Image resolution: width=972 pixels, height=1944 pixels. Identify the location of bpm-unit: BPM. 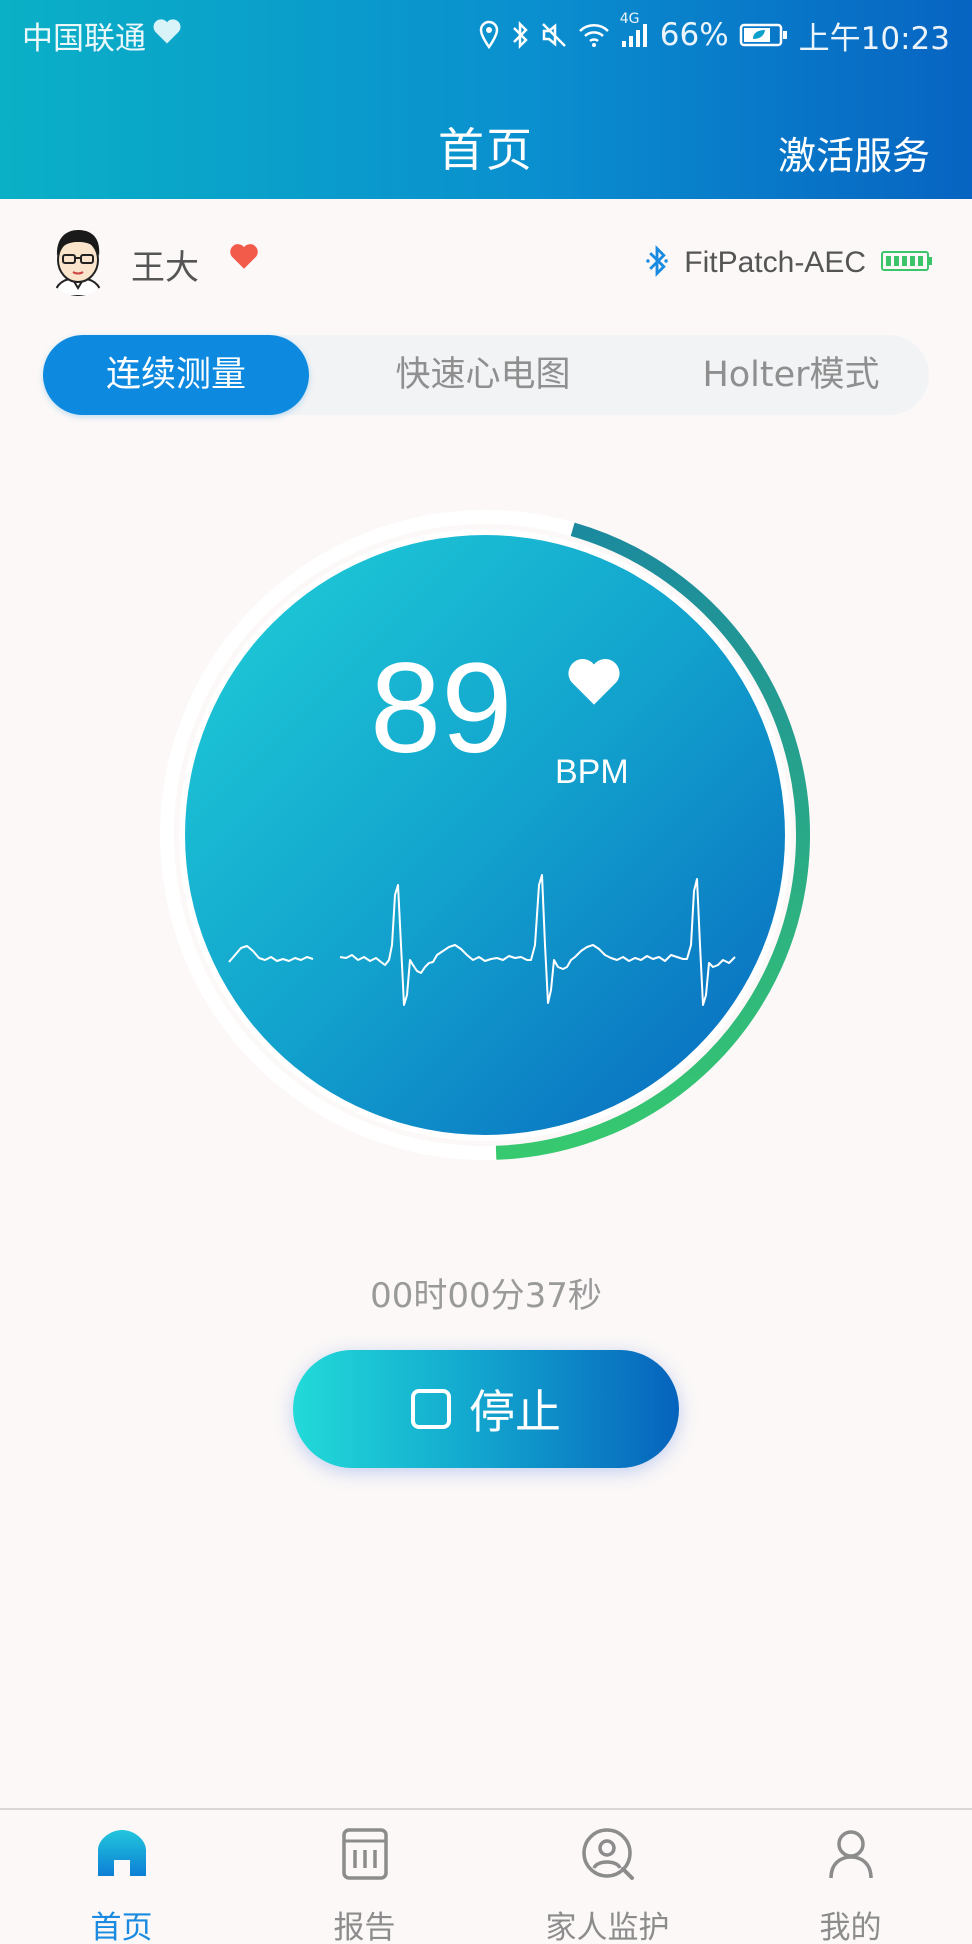
(592, 772).